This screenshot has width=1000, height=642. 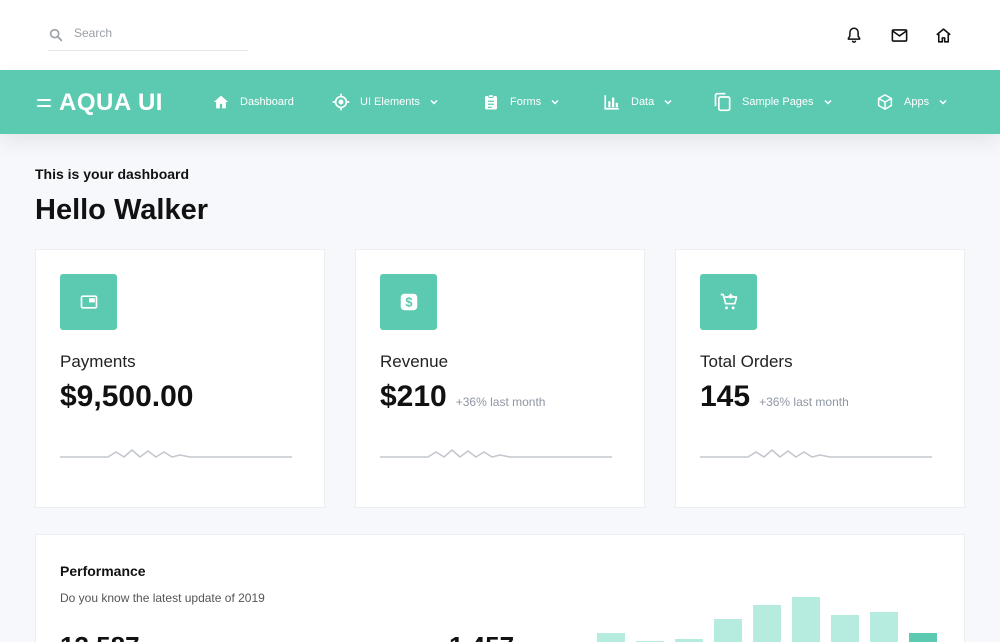 What do you see at coordinates (491, 102) in the screenshot?
I see `clipboard-icon` at bounding box center [491, 102].